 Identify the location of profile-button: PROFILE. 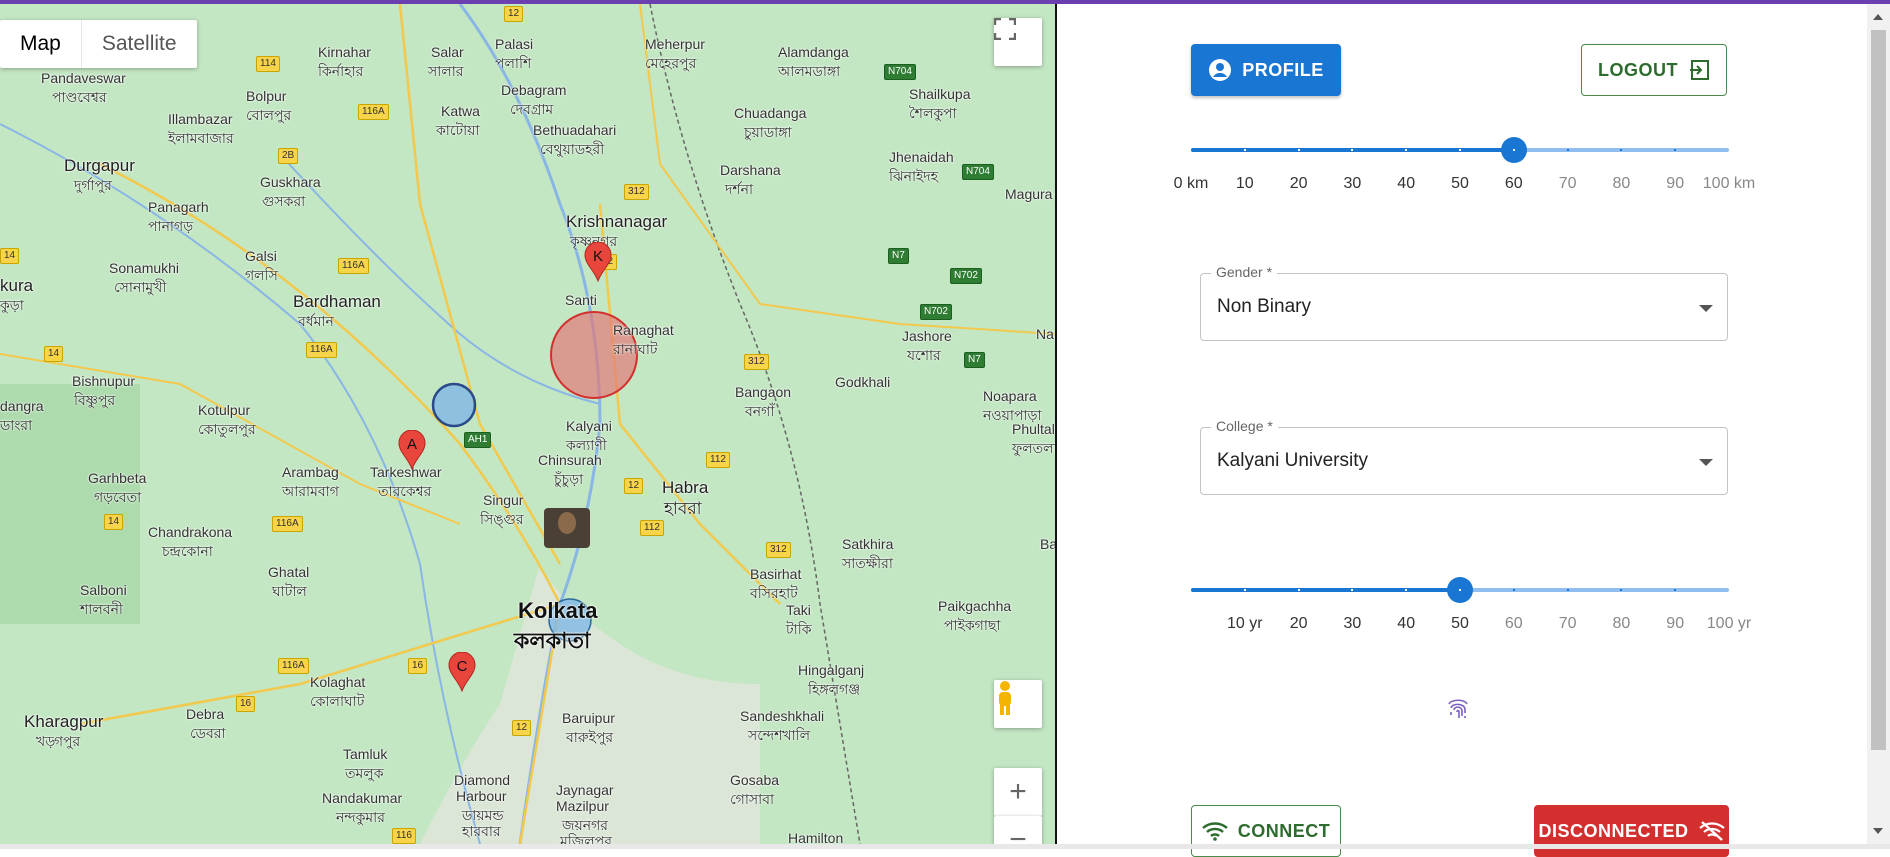
(1266, 70).